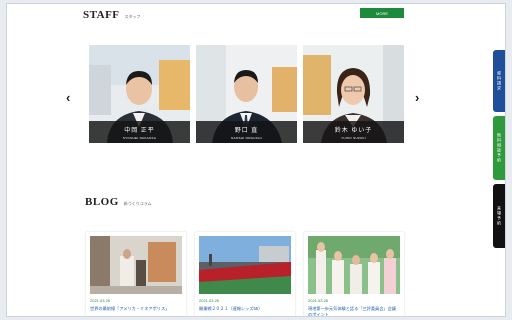 Image resolution: width=512 pixels, height=320 pixels. What do you see at coordinates (353, 94) in the screenshot?
I see `staff-card: 鈴木 ゆい子 YUIKO SUZUKI` at bounding box center [353, 94].